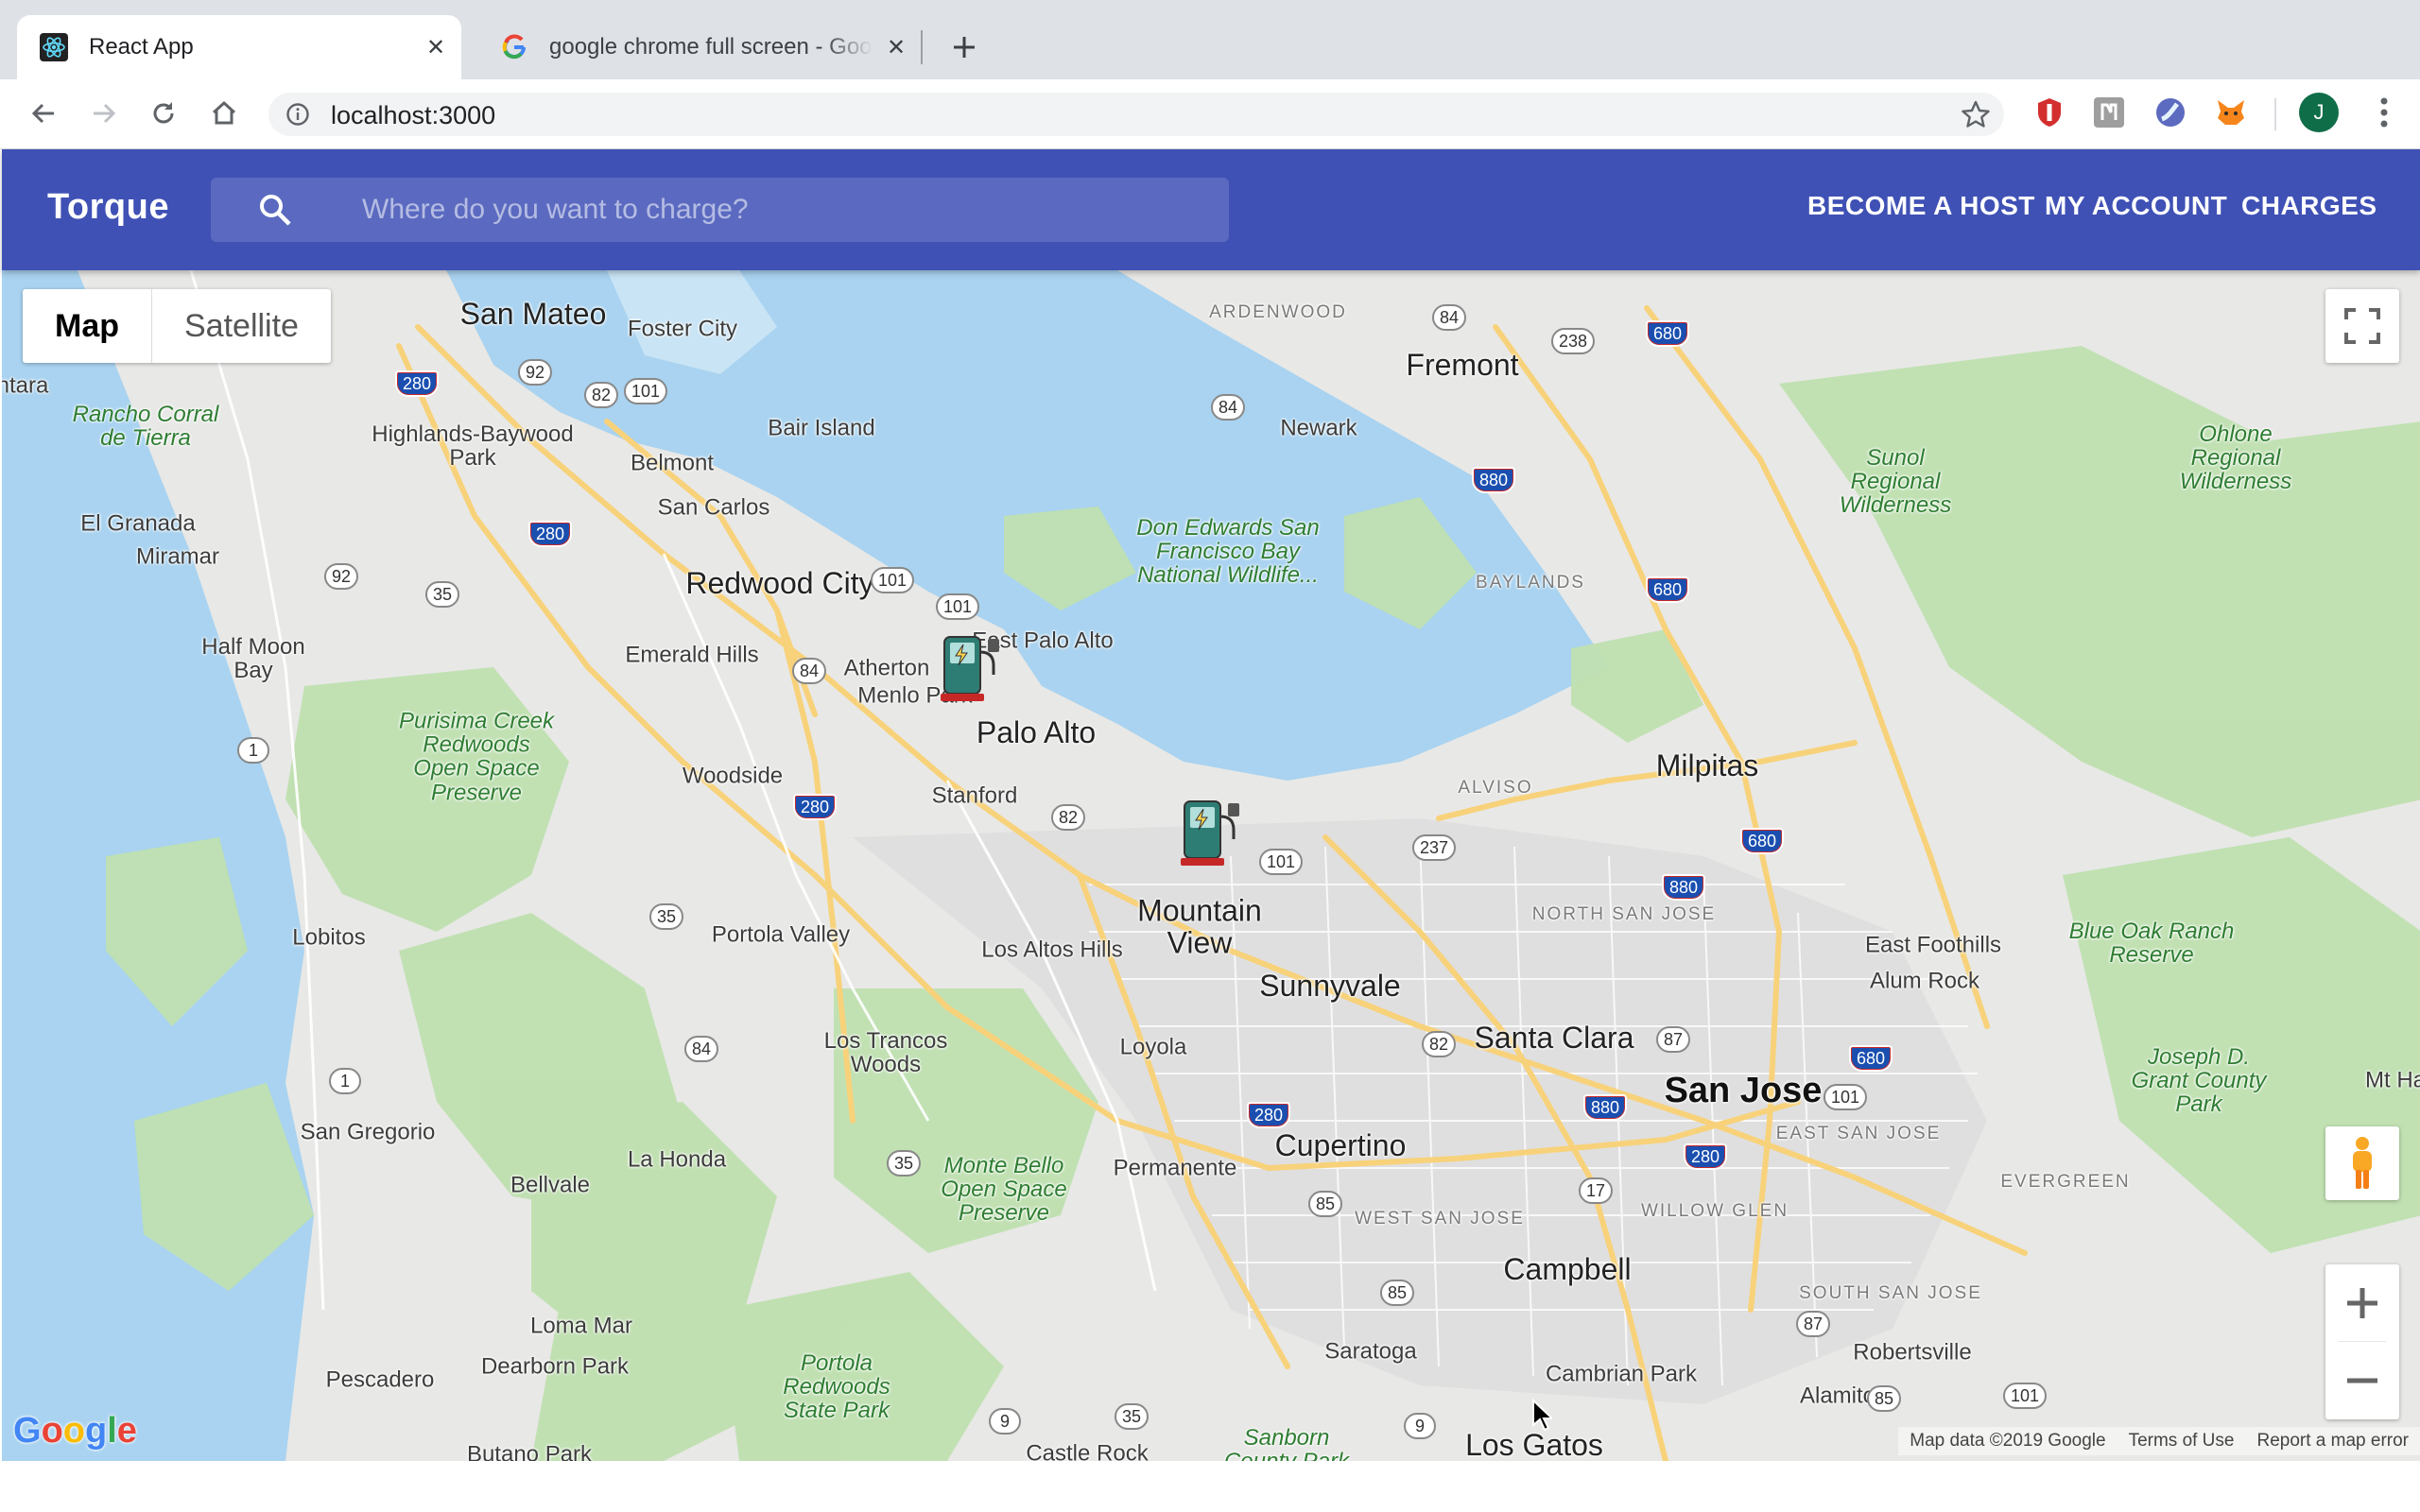  What do you see at coordinates (1912, 1352) in the screenshot?
I see `map-label: Robertsville` at bounding box center [1912, 1352].